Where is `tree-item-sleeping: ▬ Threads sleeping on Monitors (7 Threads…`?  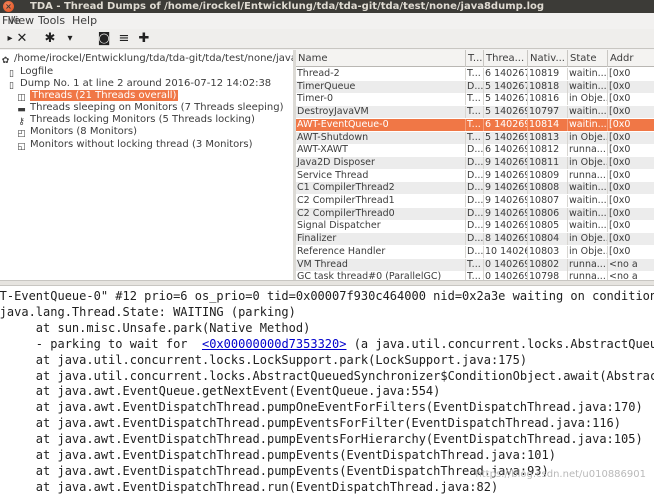 tree-item-sleeping: ▬ Threads sleeping on Monitors (7 Threads… is located at coordinates (149, 108).